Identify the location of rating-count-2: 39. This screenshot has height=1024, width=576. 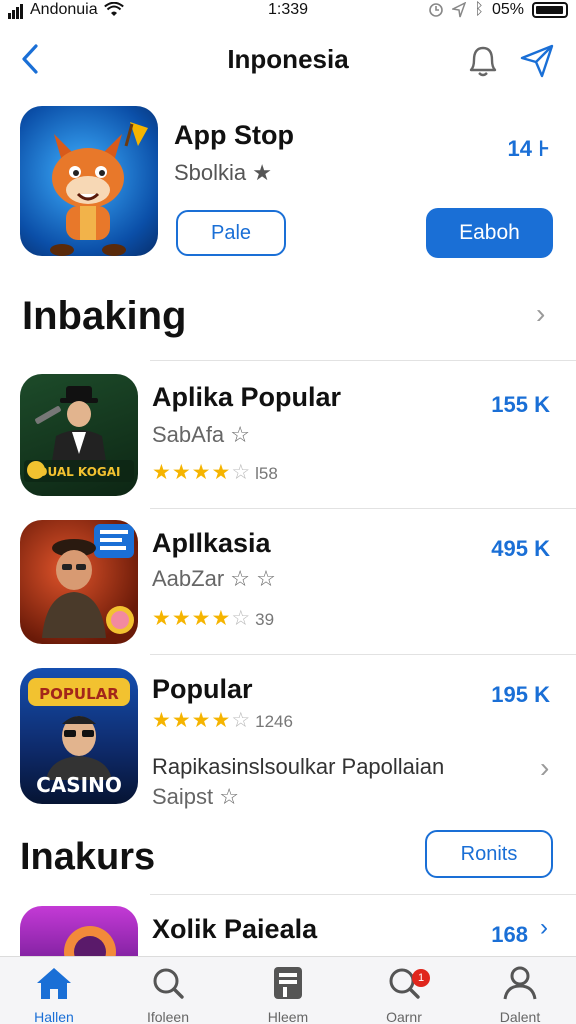
(265, 619).